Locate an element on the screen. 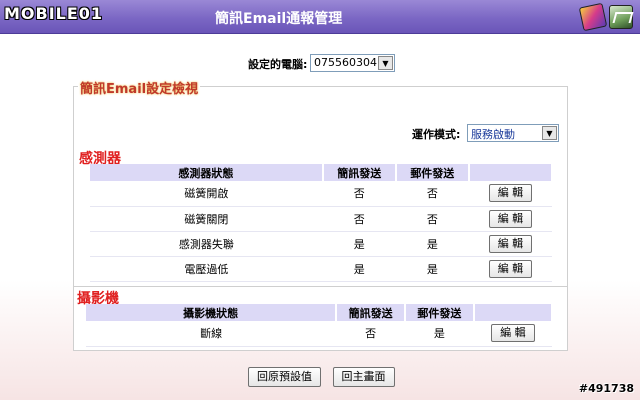 This screenshot has height=400, width=640. table-header-row: 感測器狀態 簡訊發送 郵件發送 is located at coordinates (322, 172).